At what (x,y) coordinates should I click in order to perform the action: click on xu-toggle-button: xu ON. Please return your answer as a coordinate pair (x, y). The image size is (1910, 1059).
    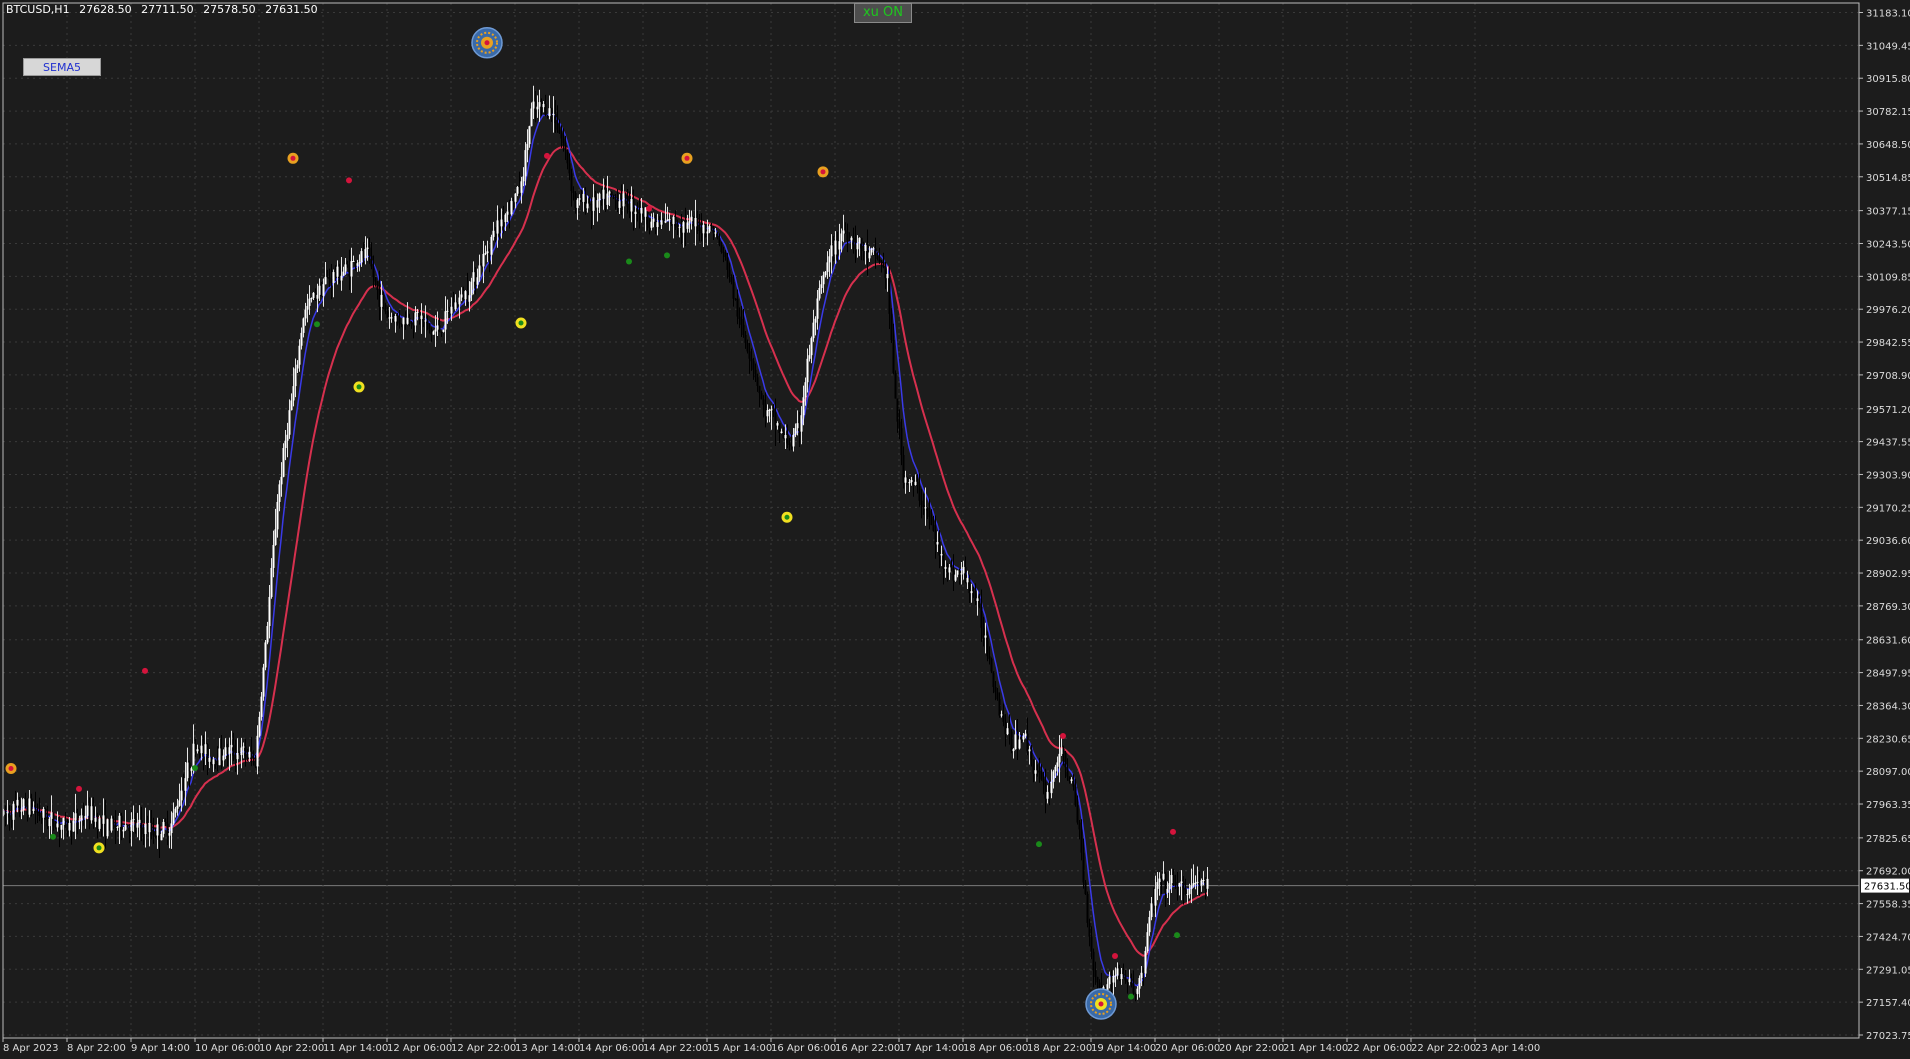
    Looking at the image, I should click on (883, 13).